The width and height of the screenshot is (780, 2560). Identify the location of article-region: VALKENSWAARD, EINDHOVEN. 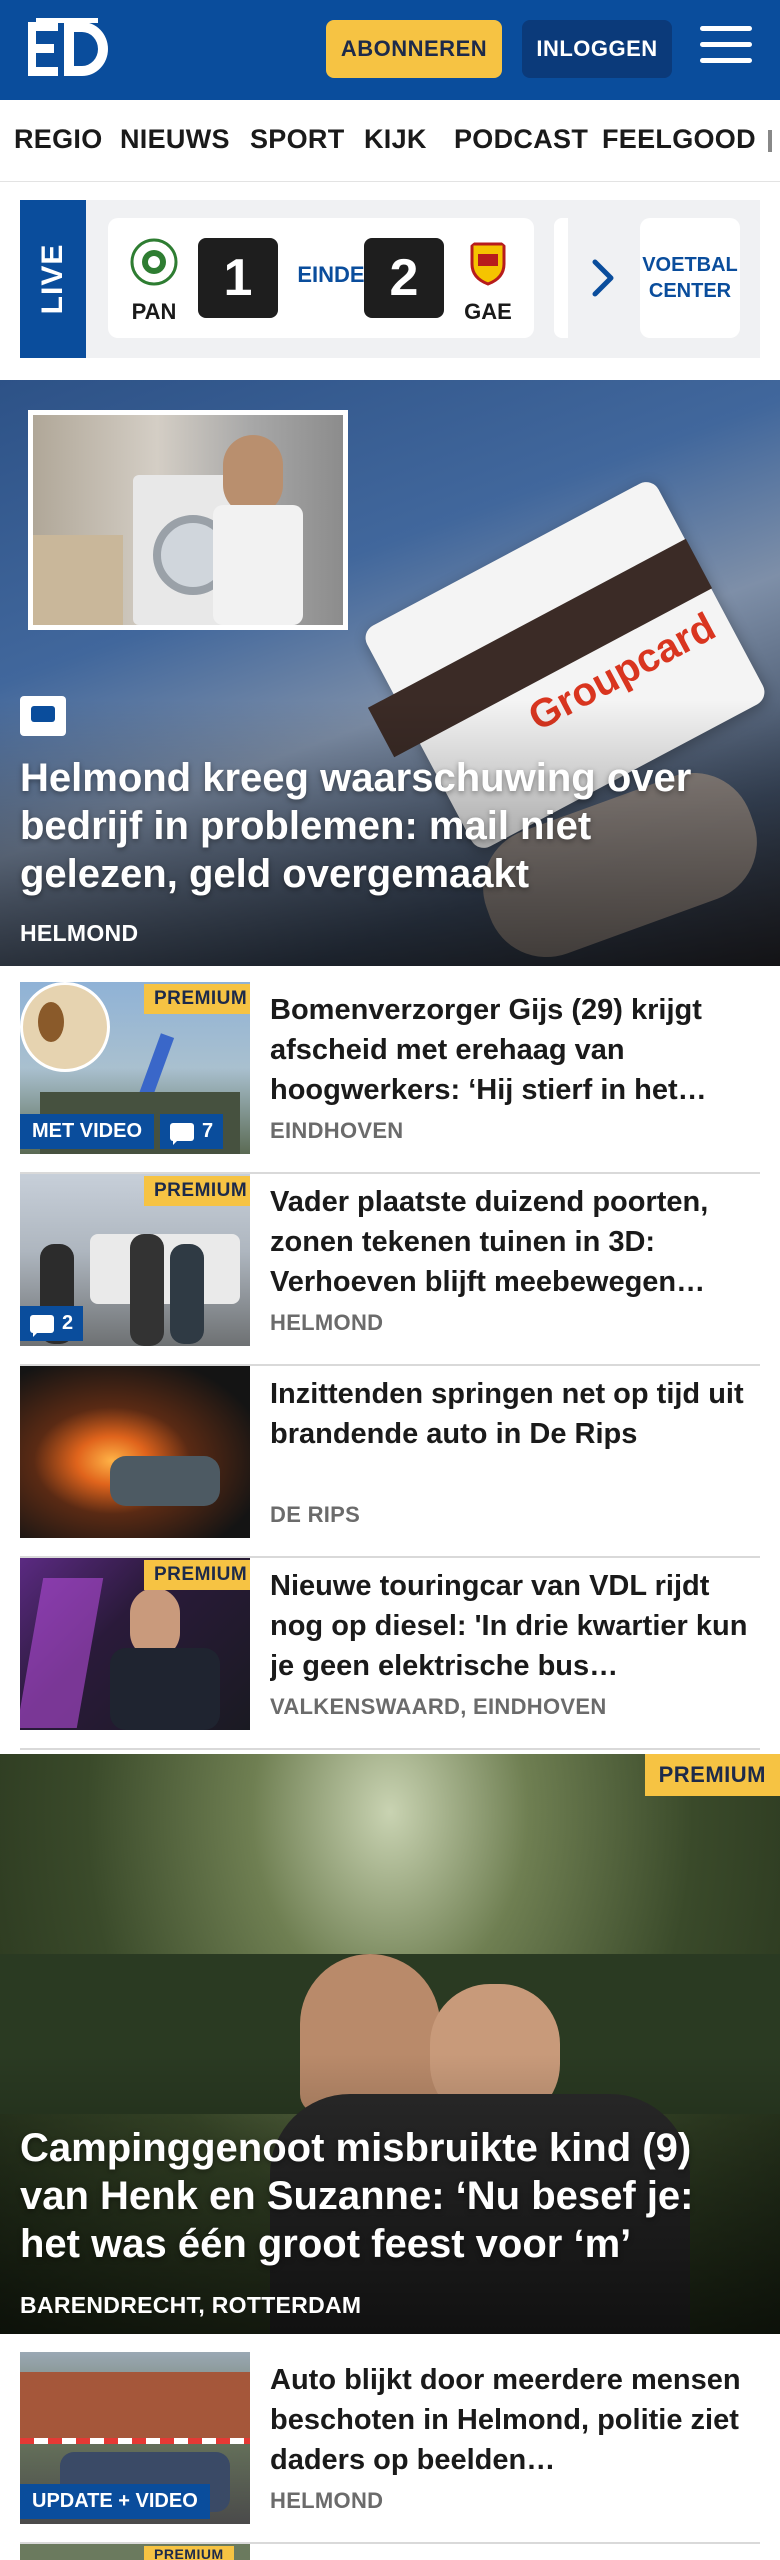
(438, 1706).